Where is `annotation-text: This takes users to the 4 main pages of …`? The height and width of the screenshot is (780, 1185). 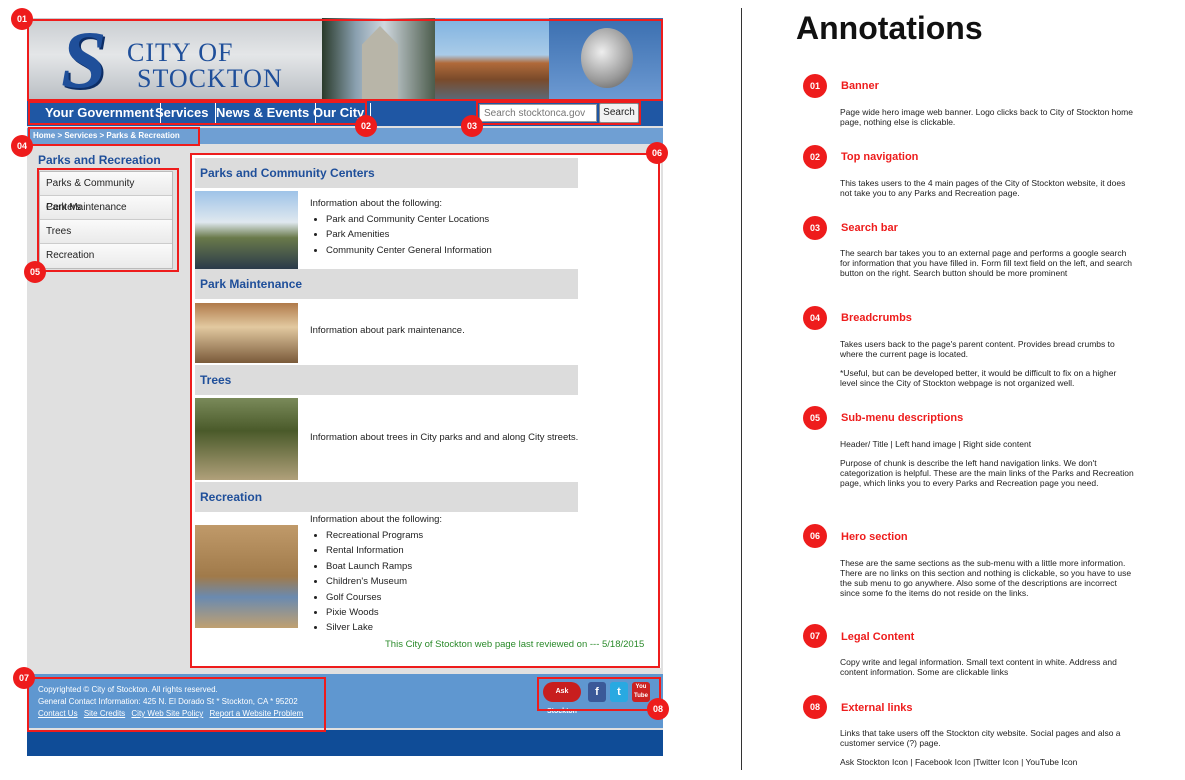 annotation-text: This takes users to the 4 main pages of … is located at coordinates (983, 188).